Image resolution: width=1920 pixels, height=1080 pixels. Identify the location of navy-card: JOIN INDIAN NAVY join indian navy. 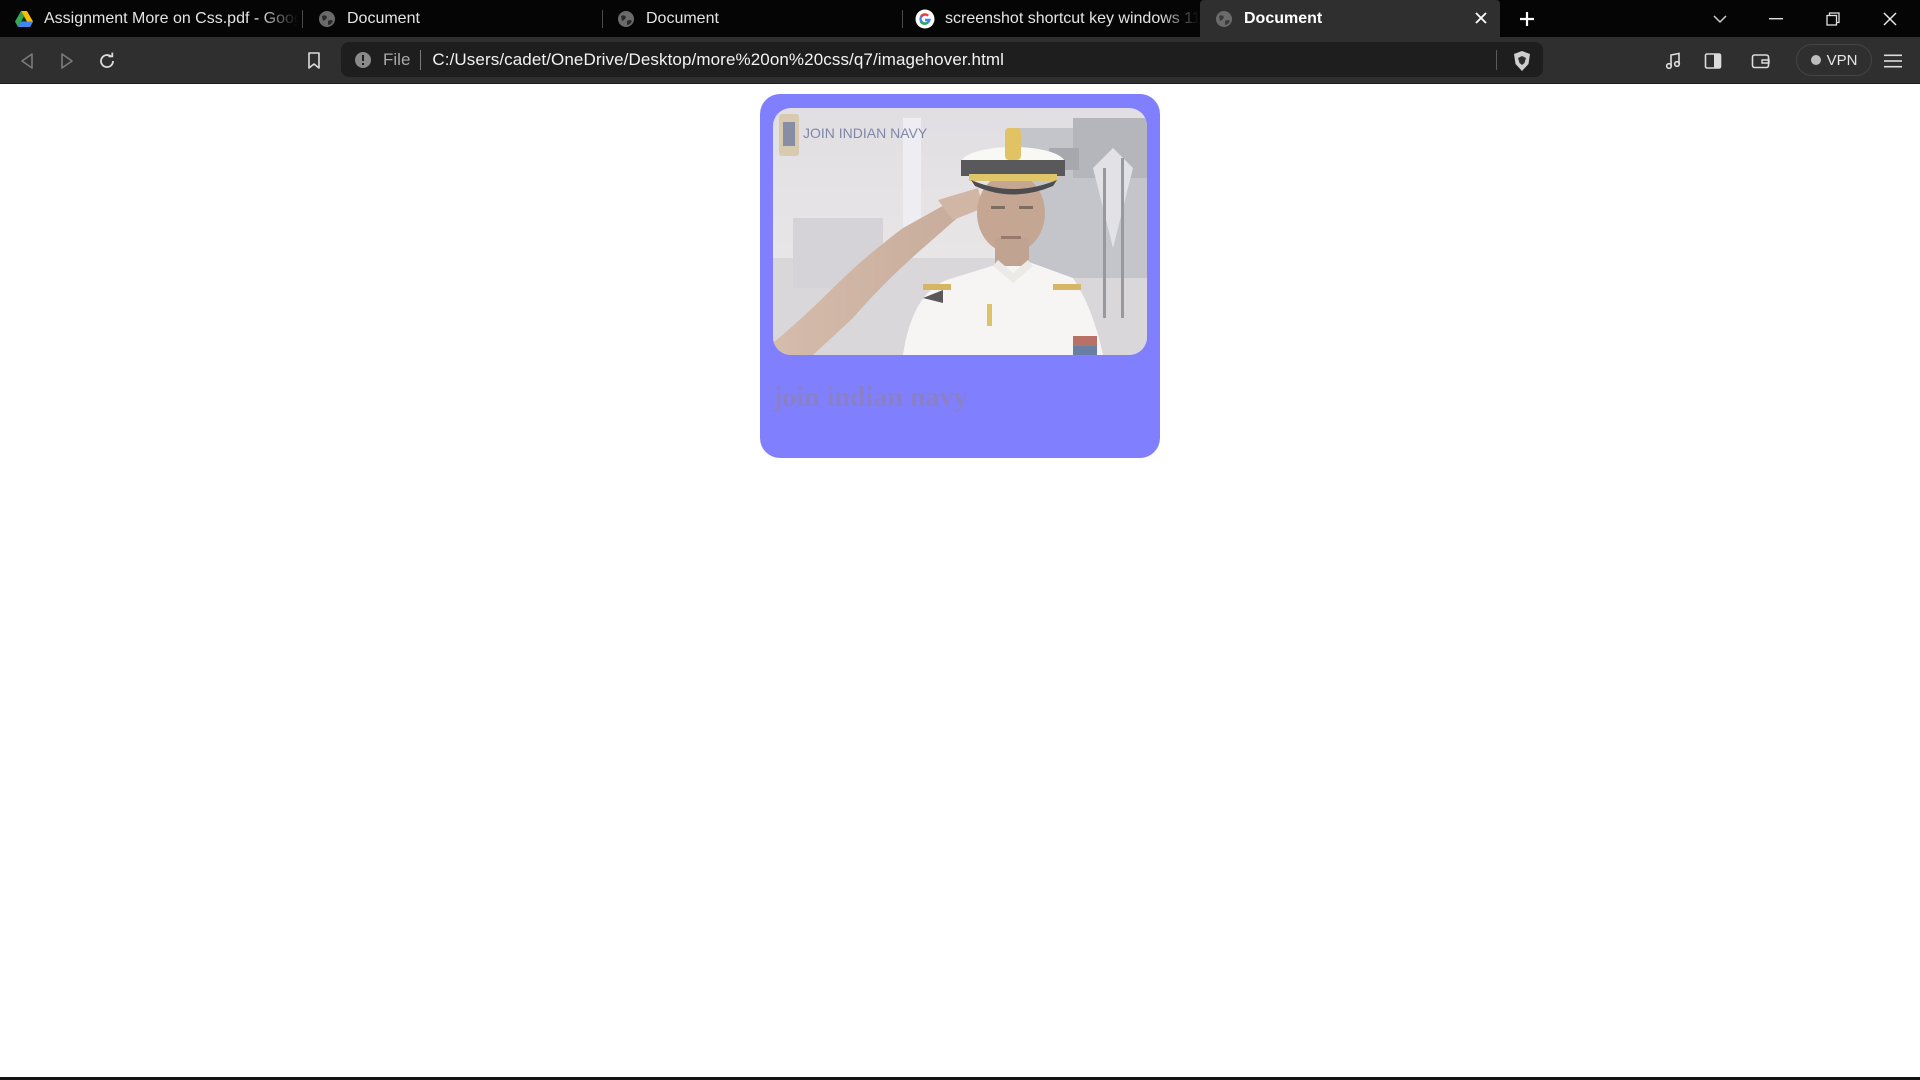
(960, 276).